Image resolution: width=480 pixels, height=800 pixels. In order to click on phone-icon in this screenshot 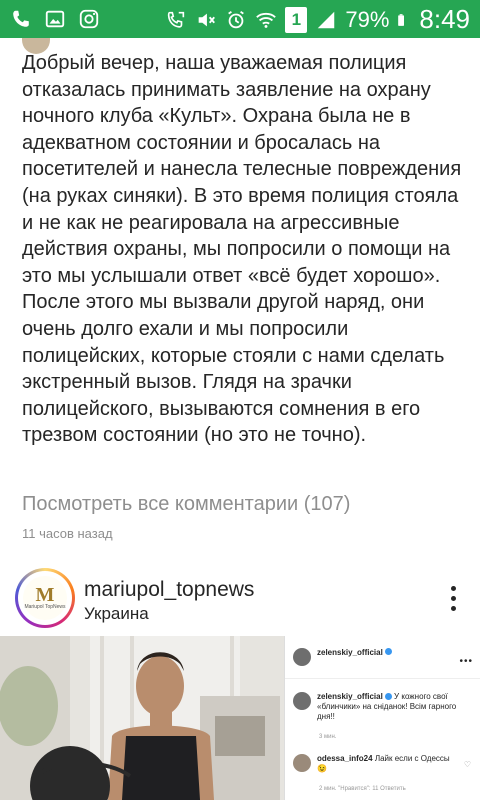, I will do `click(21, 18)`.